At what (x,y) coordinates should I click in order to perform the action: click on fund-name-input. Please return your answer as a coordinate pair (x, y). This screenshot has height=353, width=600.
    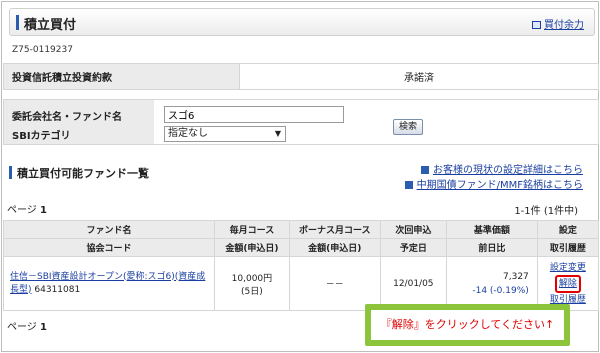
    Looking at the image, I should click on (254, 114).